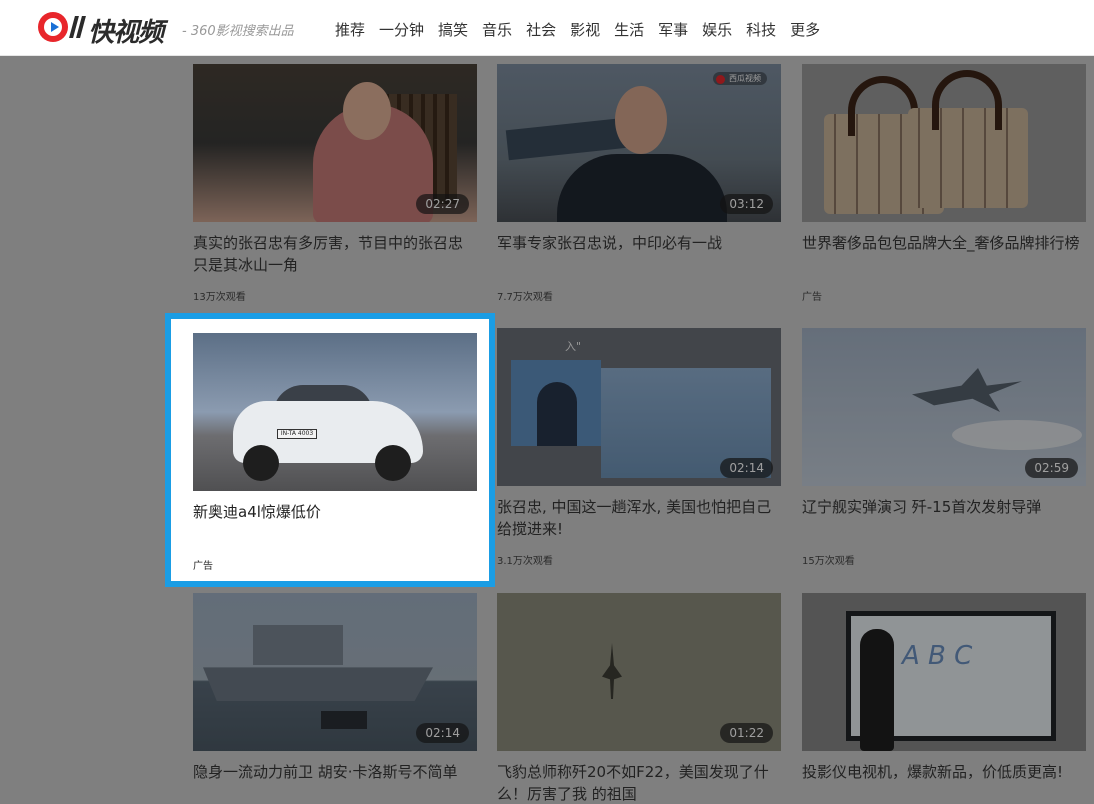 The image size is (1094, 804). I want to click on nav-item: 推荐, so click(350, 29).